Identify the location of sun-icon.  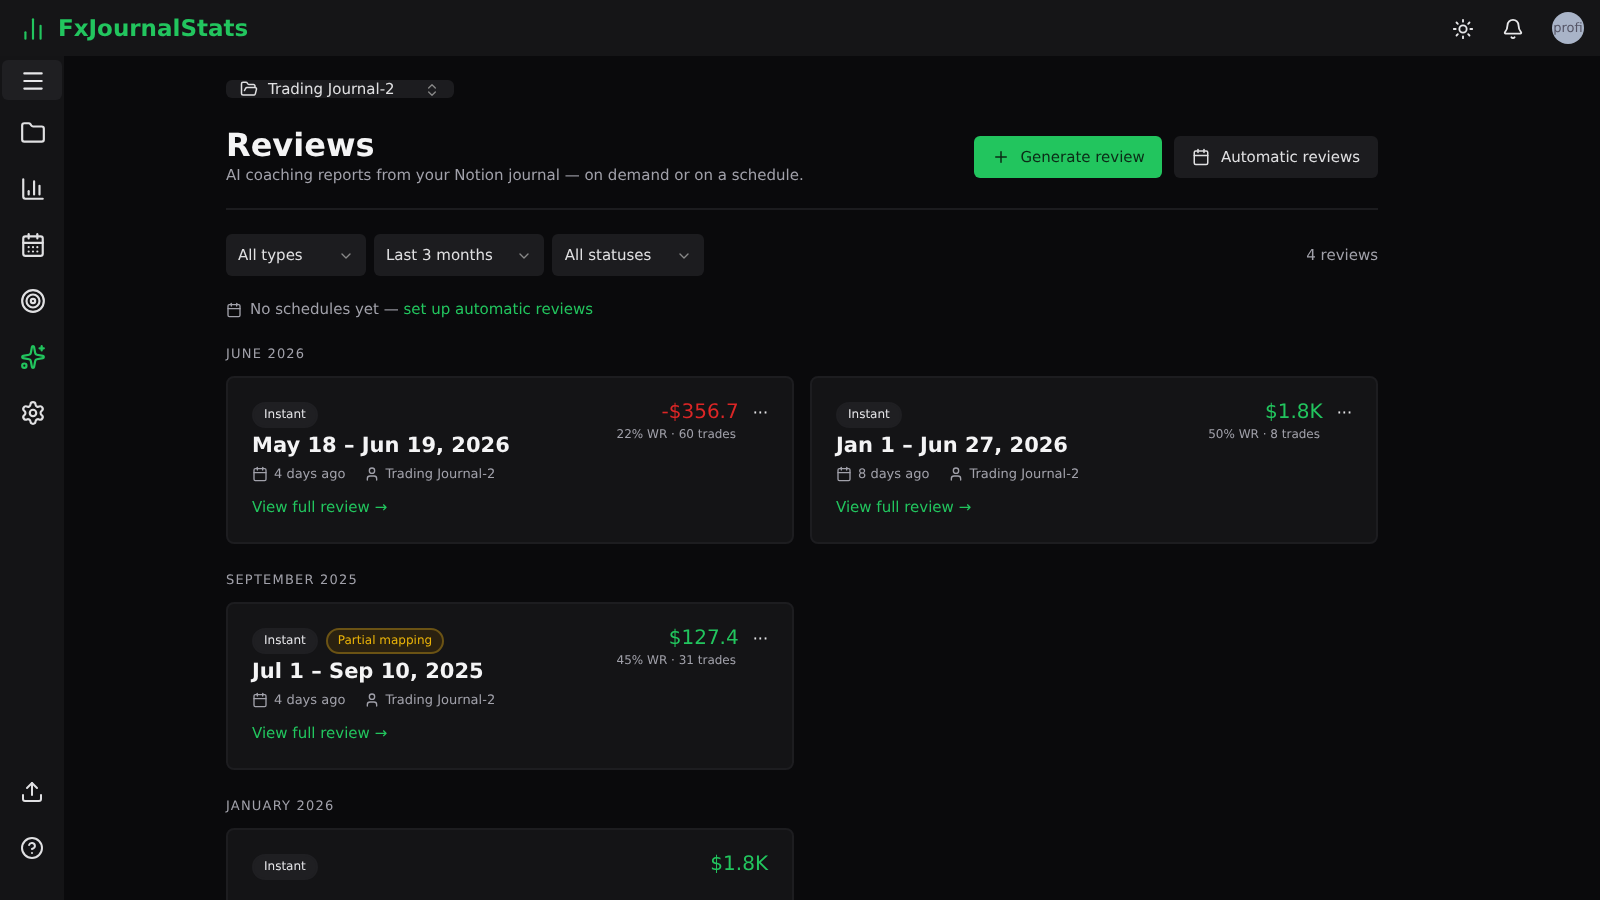
(1463, 28).